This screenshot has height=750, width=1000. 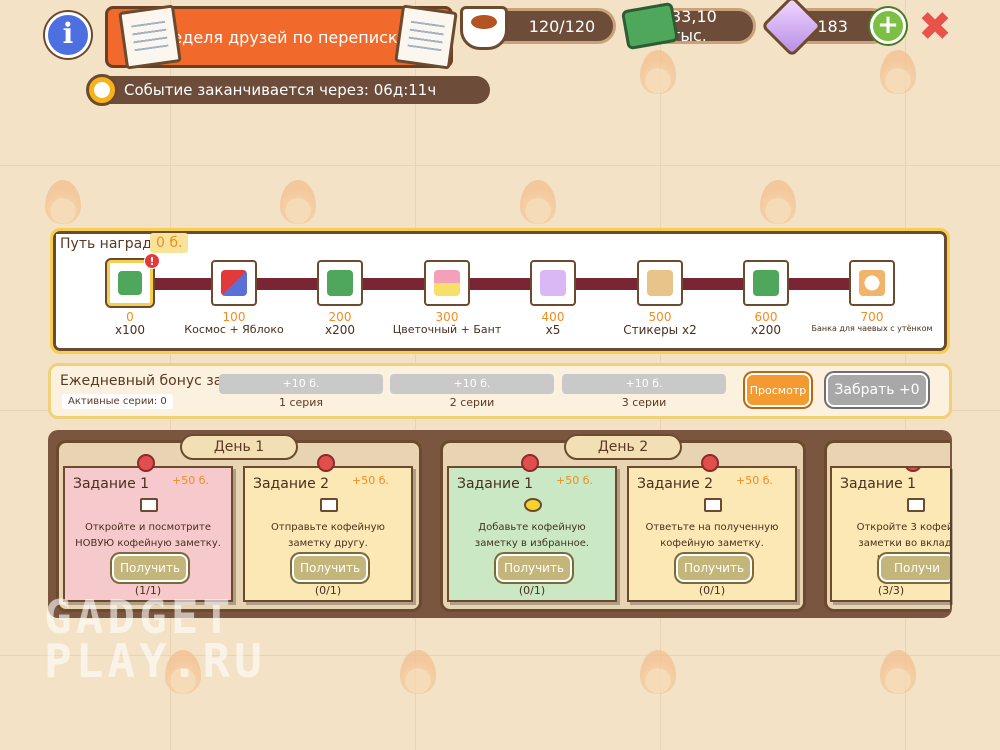 I want to click on series-1-bar: +10 б., so click(x=301, y=384).